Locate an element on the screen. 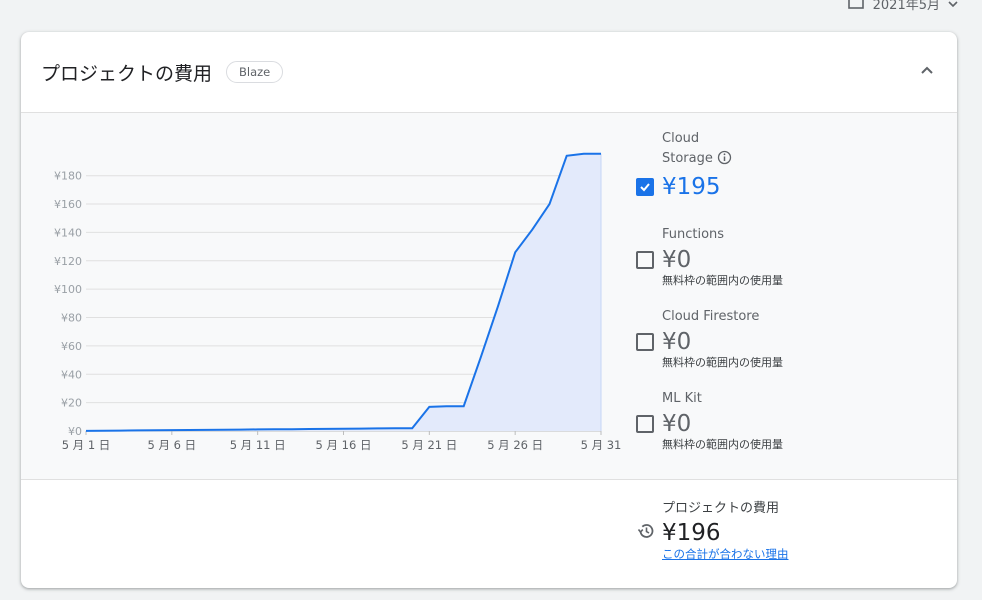  card-title: プロジェクトの費用 is located at coordinates (127, 73).